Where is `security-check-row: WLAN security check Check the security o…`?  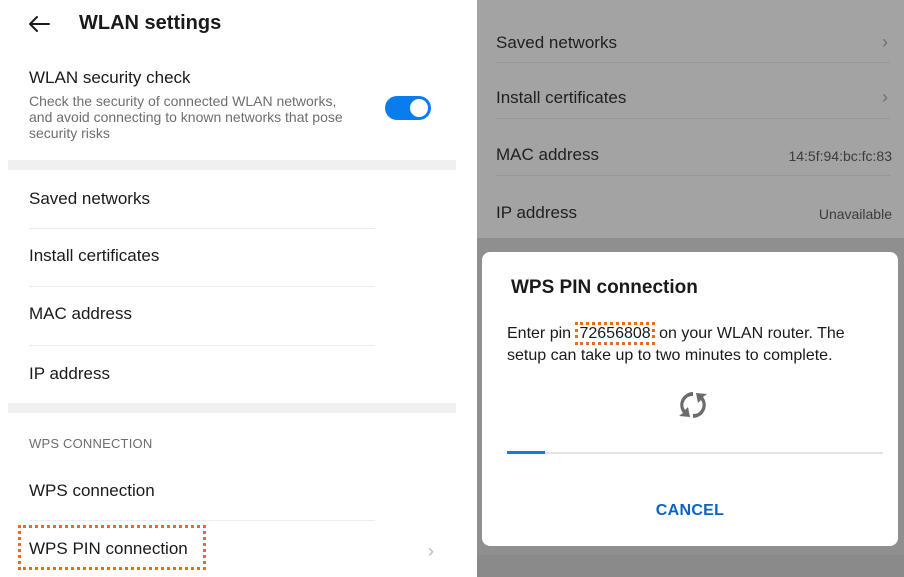 security-check-row: WLAN security check Check the security o… is located at coordinates (232, 109).